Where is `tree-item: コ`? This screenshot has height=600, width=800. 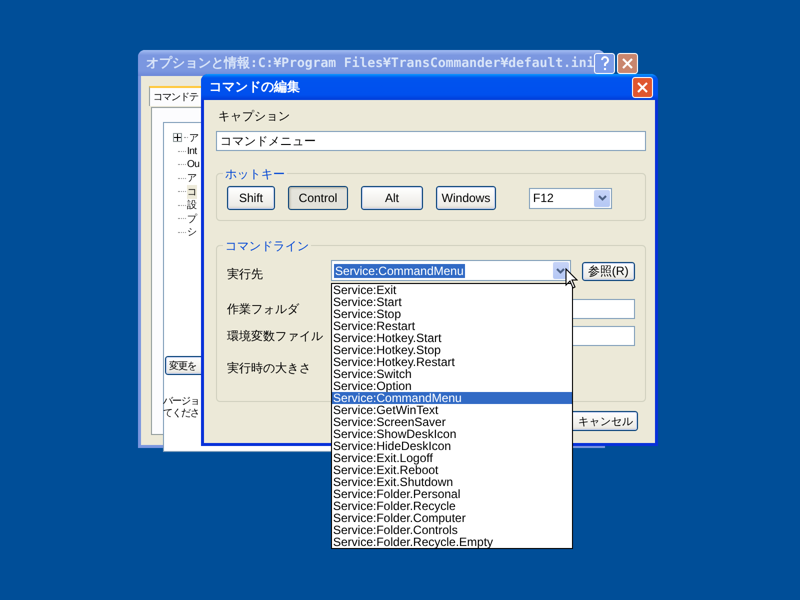 tree-item: コ is located at coordinates (191, 191).